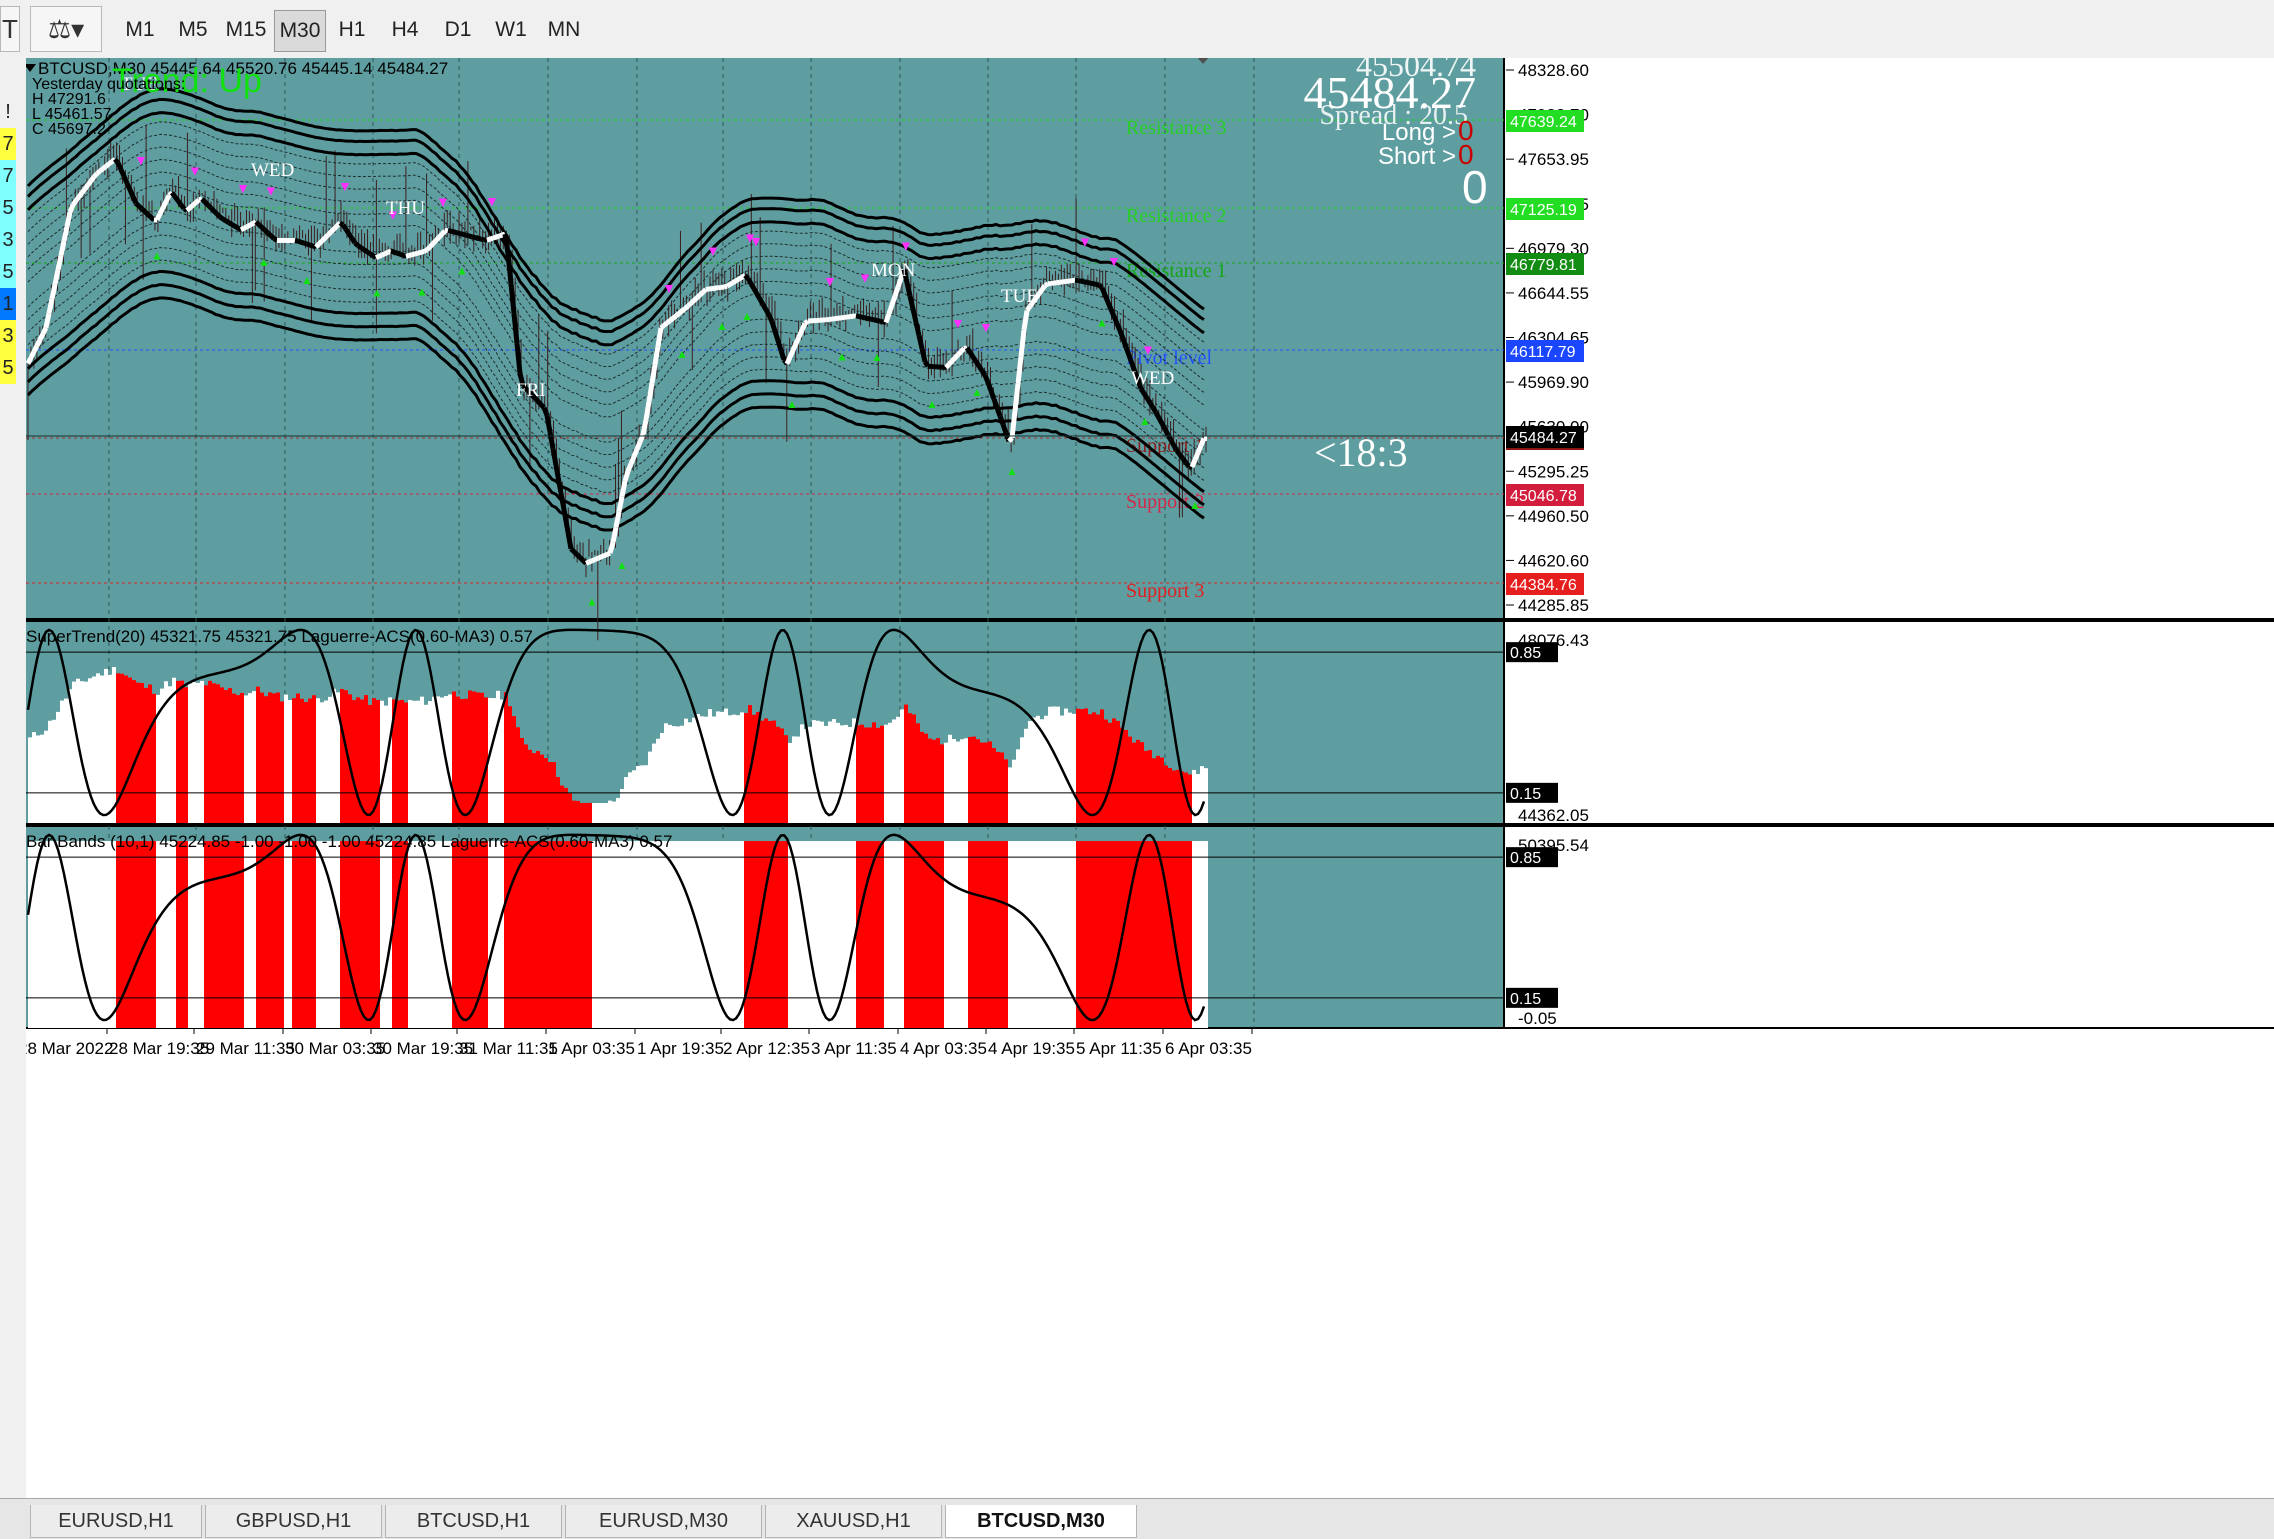  What do you see at coordinates (405, 30) in the screenshot?
I see `timeframe-h4: H4` at bounding box center [405, 30].